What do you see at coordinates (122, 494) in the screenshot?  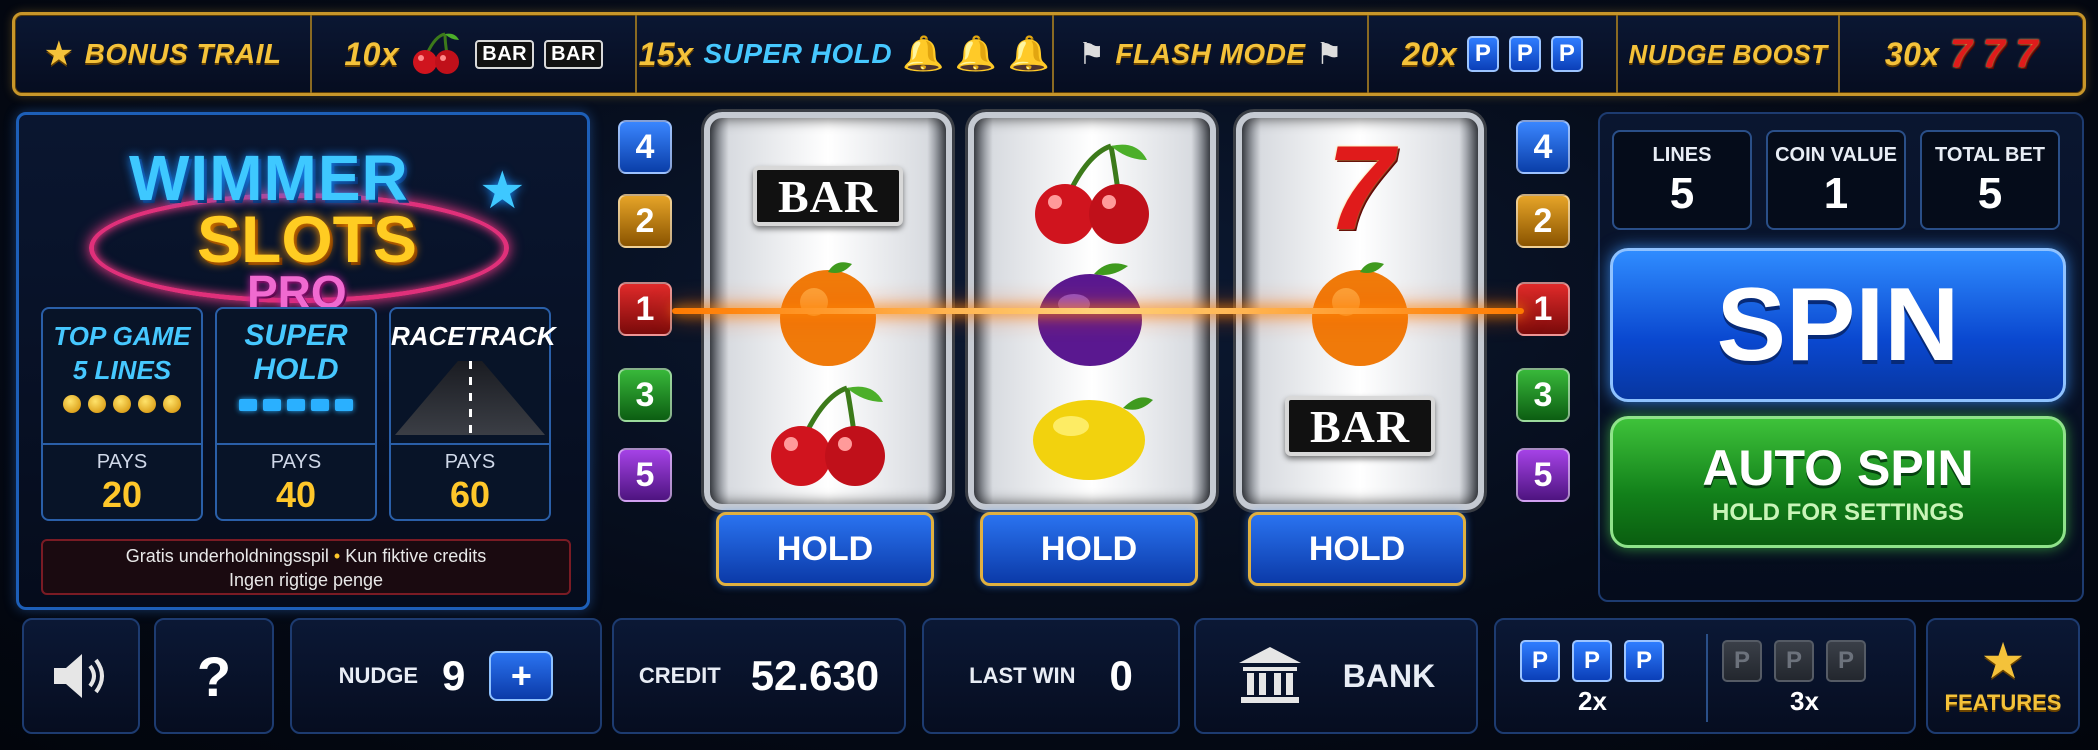 I see `pays-value: 20` at bounding box center [122, 494].